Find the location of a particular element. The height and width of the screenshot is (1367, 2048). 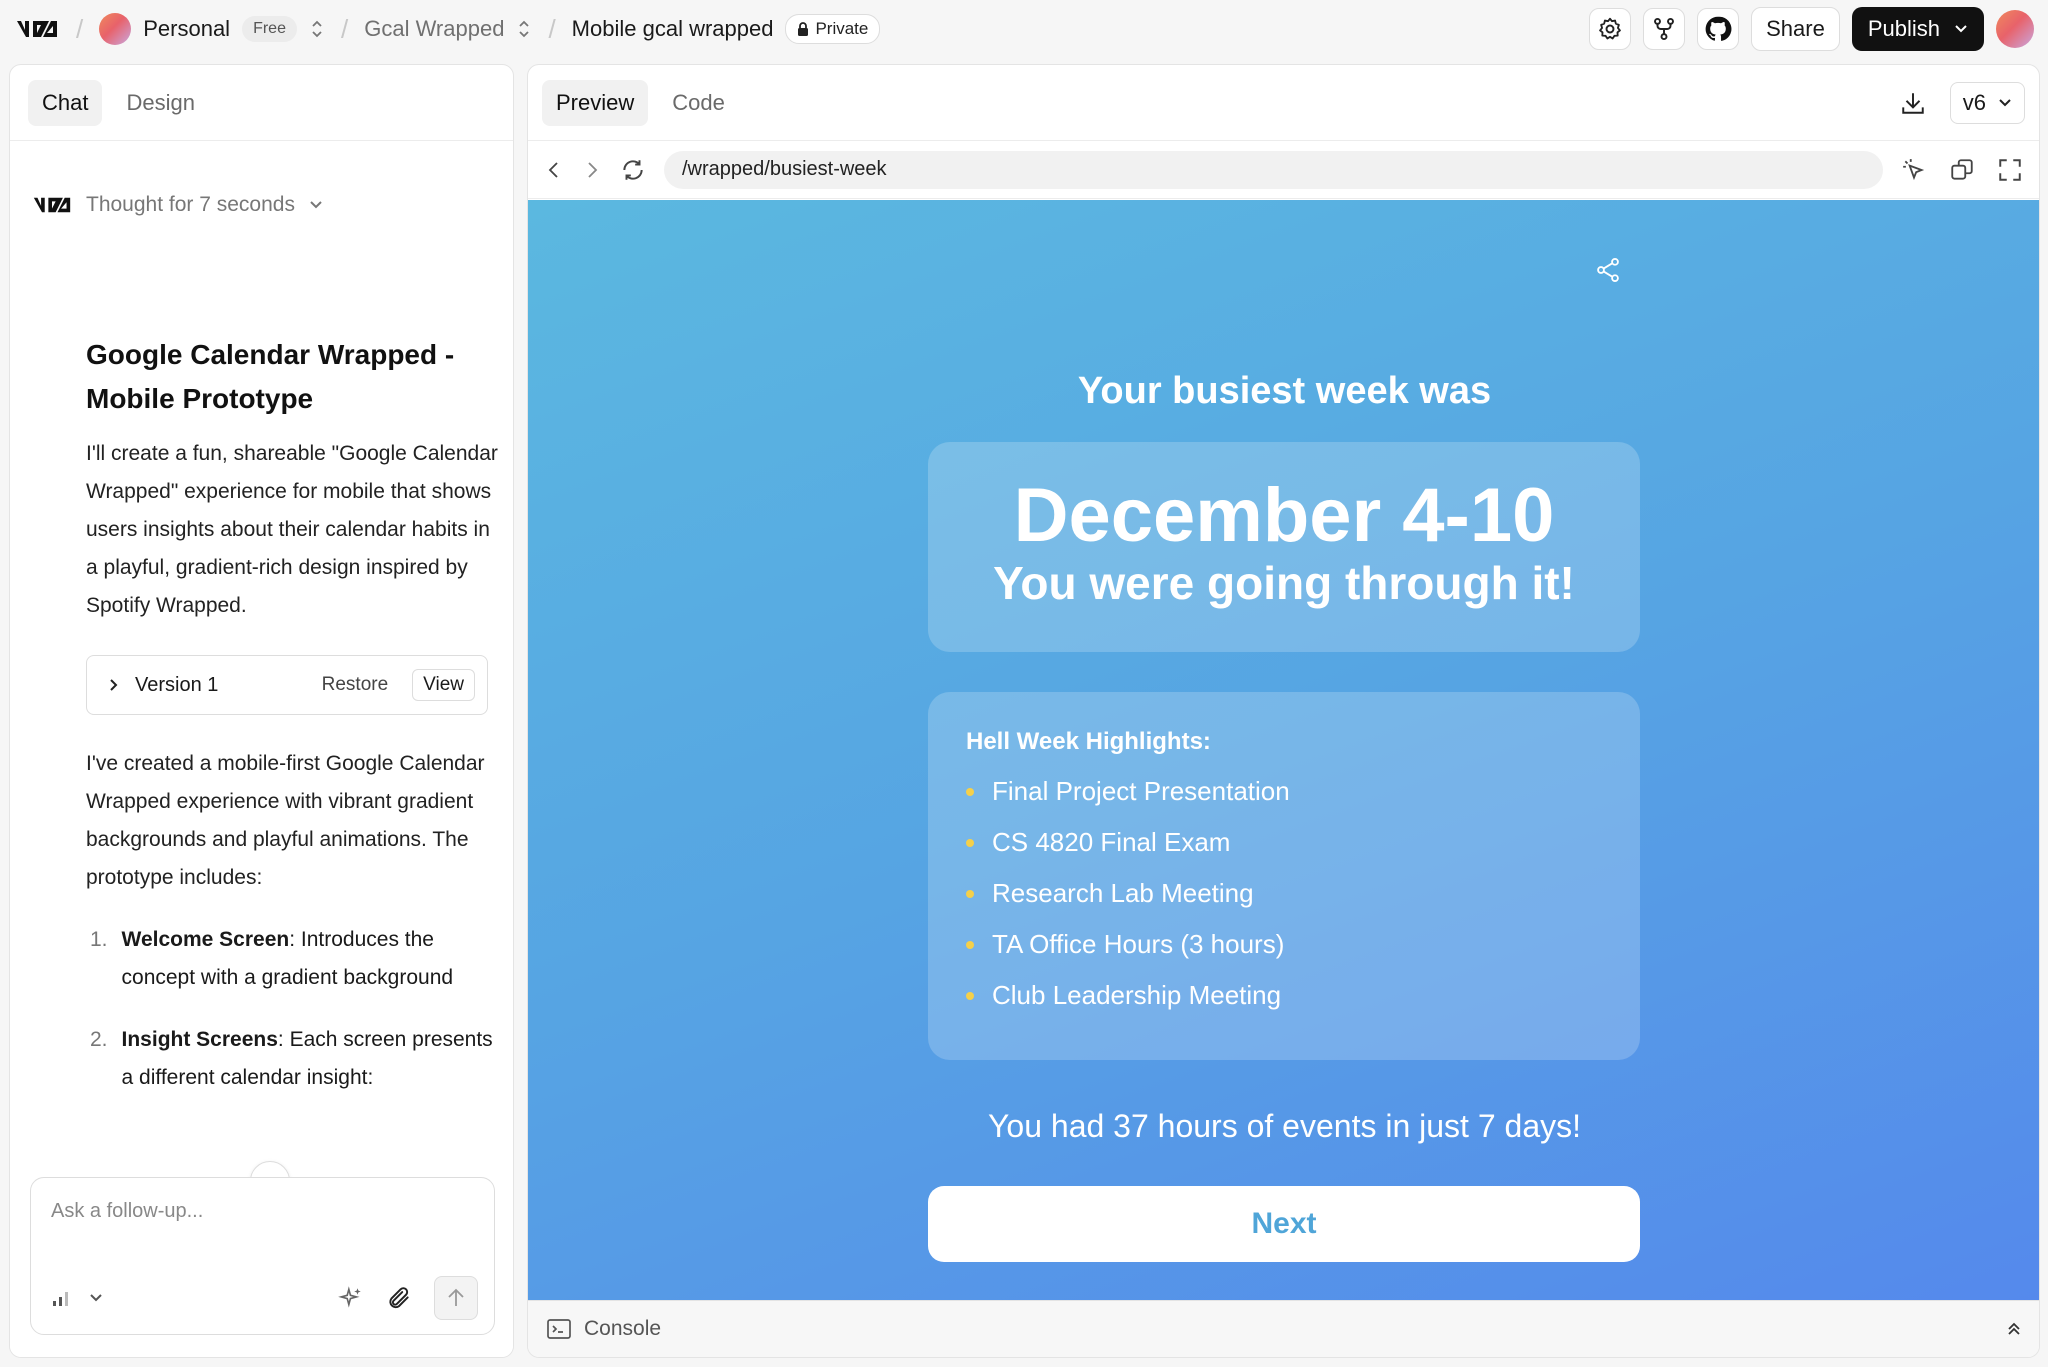

thought-toggle: Thought for 7 seconds is located at coordinates (177, 205).